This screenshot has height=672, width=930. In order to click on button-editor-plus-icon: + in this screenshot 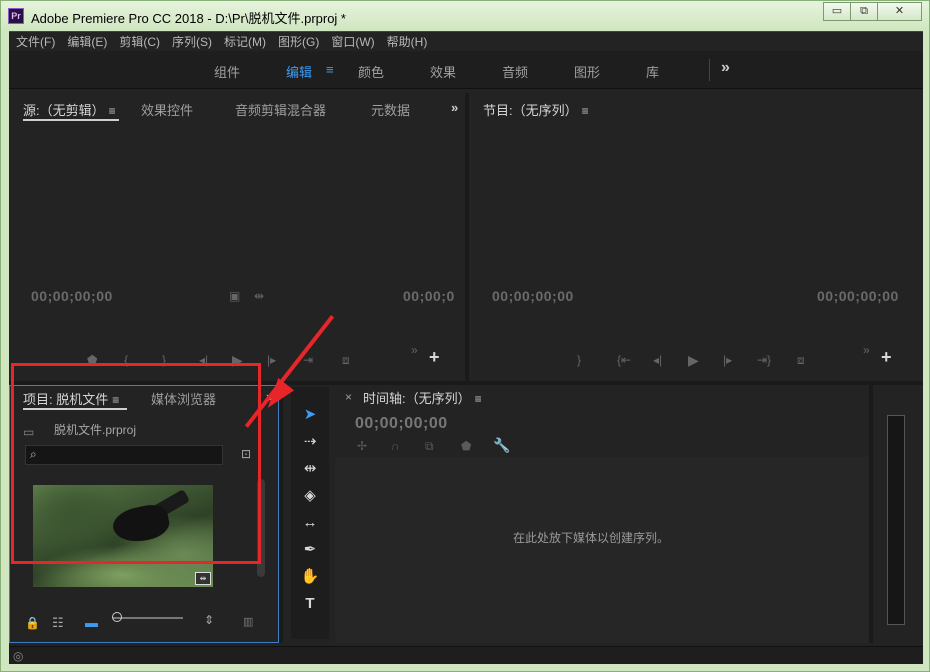, I will do `click(434, 357)`.